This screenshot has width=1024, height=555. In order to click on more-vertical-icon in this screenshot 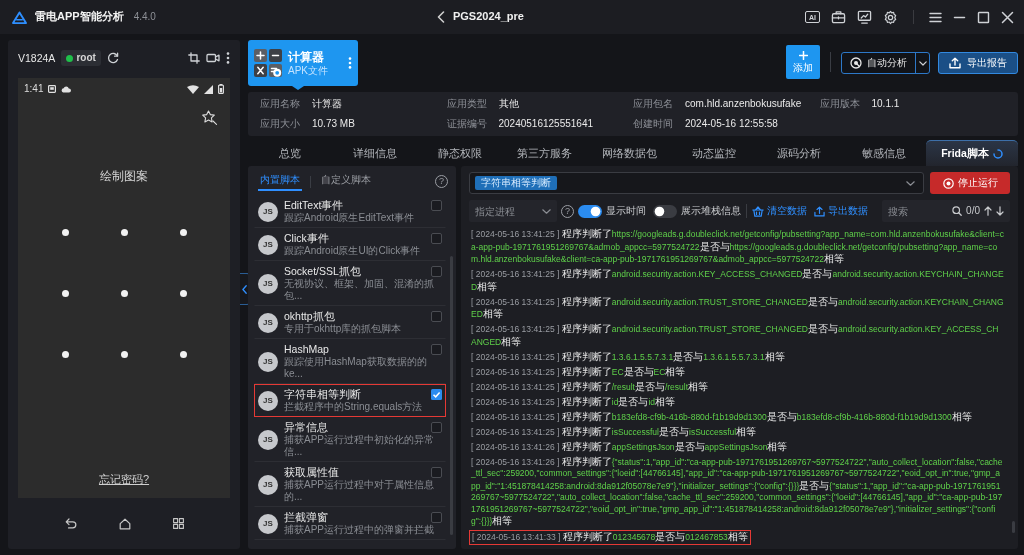, I will do `click(228, 58)`.